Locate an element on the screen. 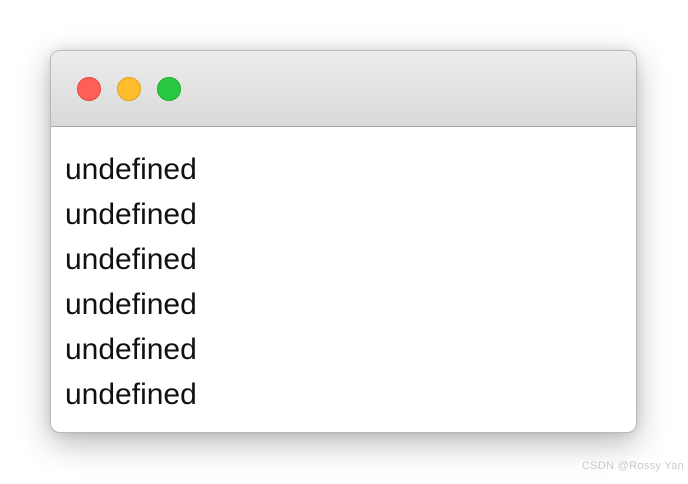  window-titlebar is located at coordinates (343, 89).